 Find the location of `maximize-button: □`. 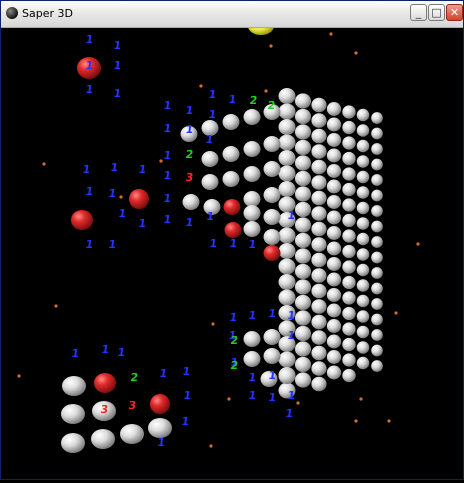

maximize-button: □ is located at coordinates (436, 12).